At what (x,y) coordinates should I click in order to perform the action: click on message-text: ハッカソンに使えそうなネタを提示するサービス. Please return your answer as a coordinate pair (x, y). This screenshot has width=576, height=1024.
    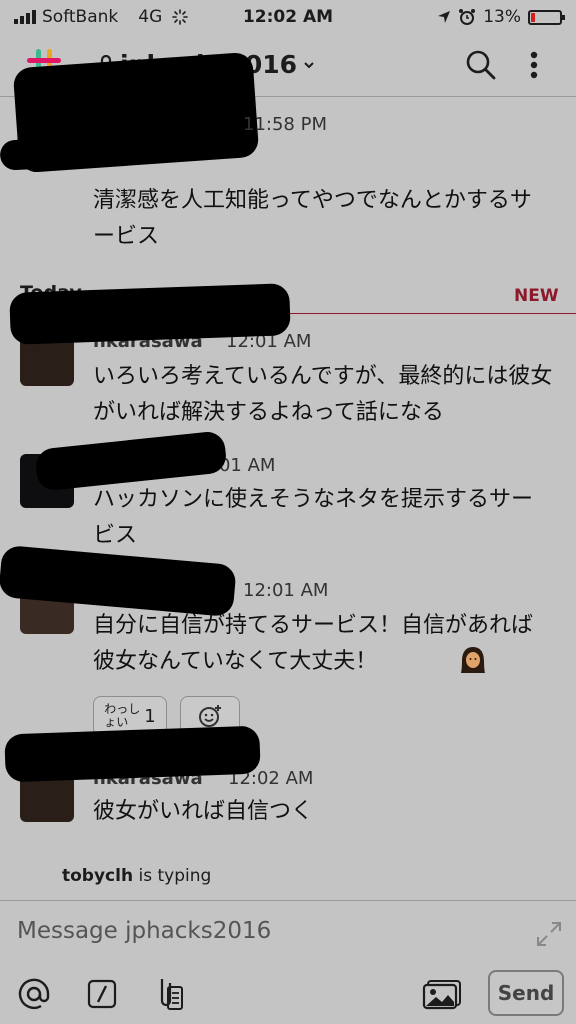
    Looking at the image, I should click on (323, 518).